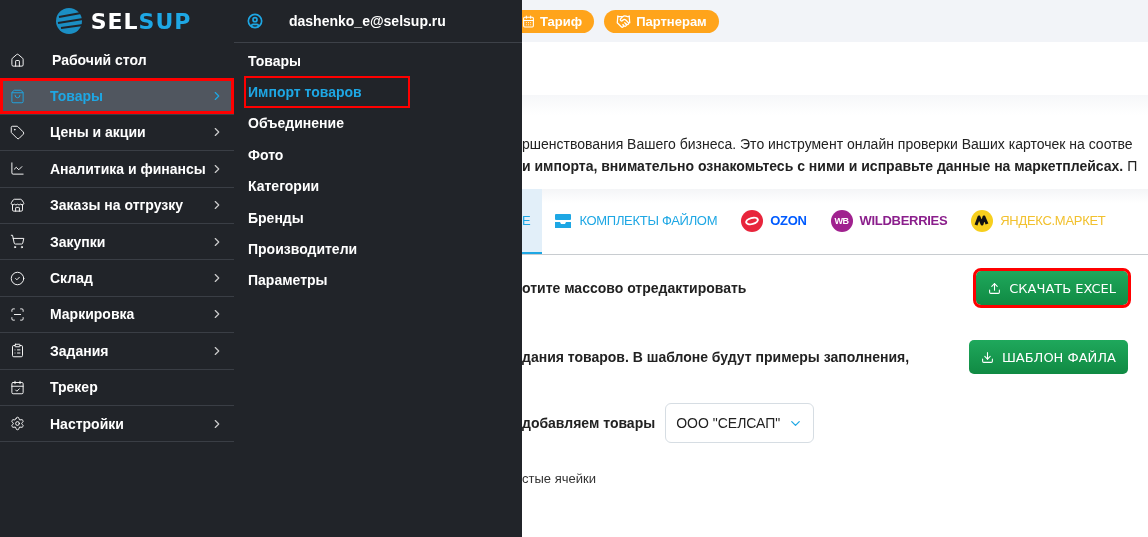 This screenshot has width=1148, height=537. I want to click on row-text: отите массово отредактировать, so click(635, 288).